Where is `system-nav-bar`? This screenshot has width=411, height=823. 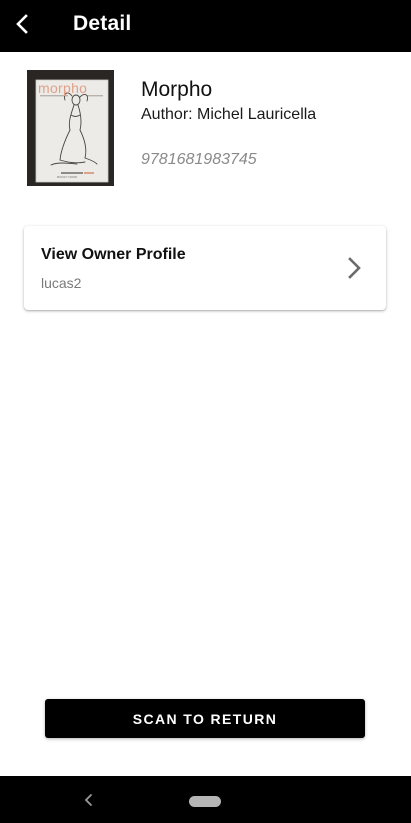
system-nav-bar is located at coordinates (205, 799).